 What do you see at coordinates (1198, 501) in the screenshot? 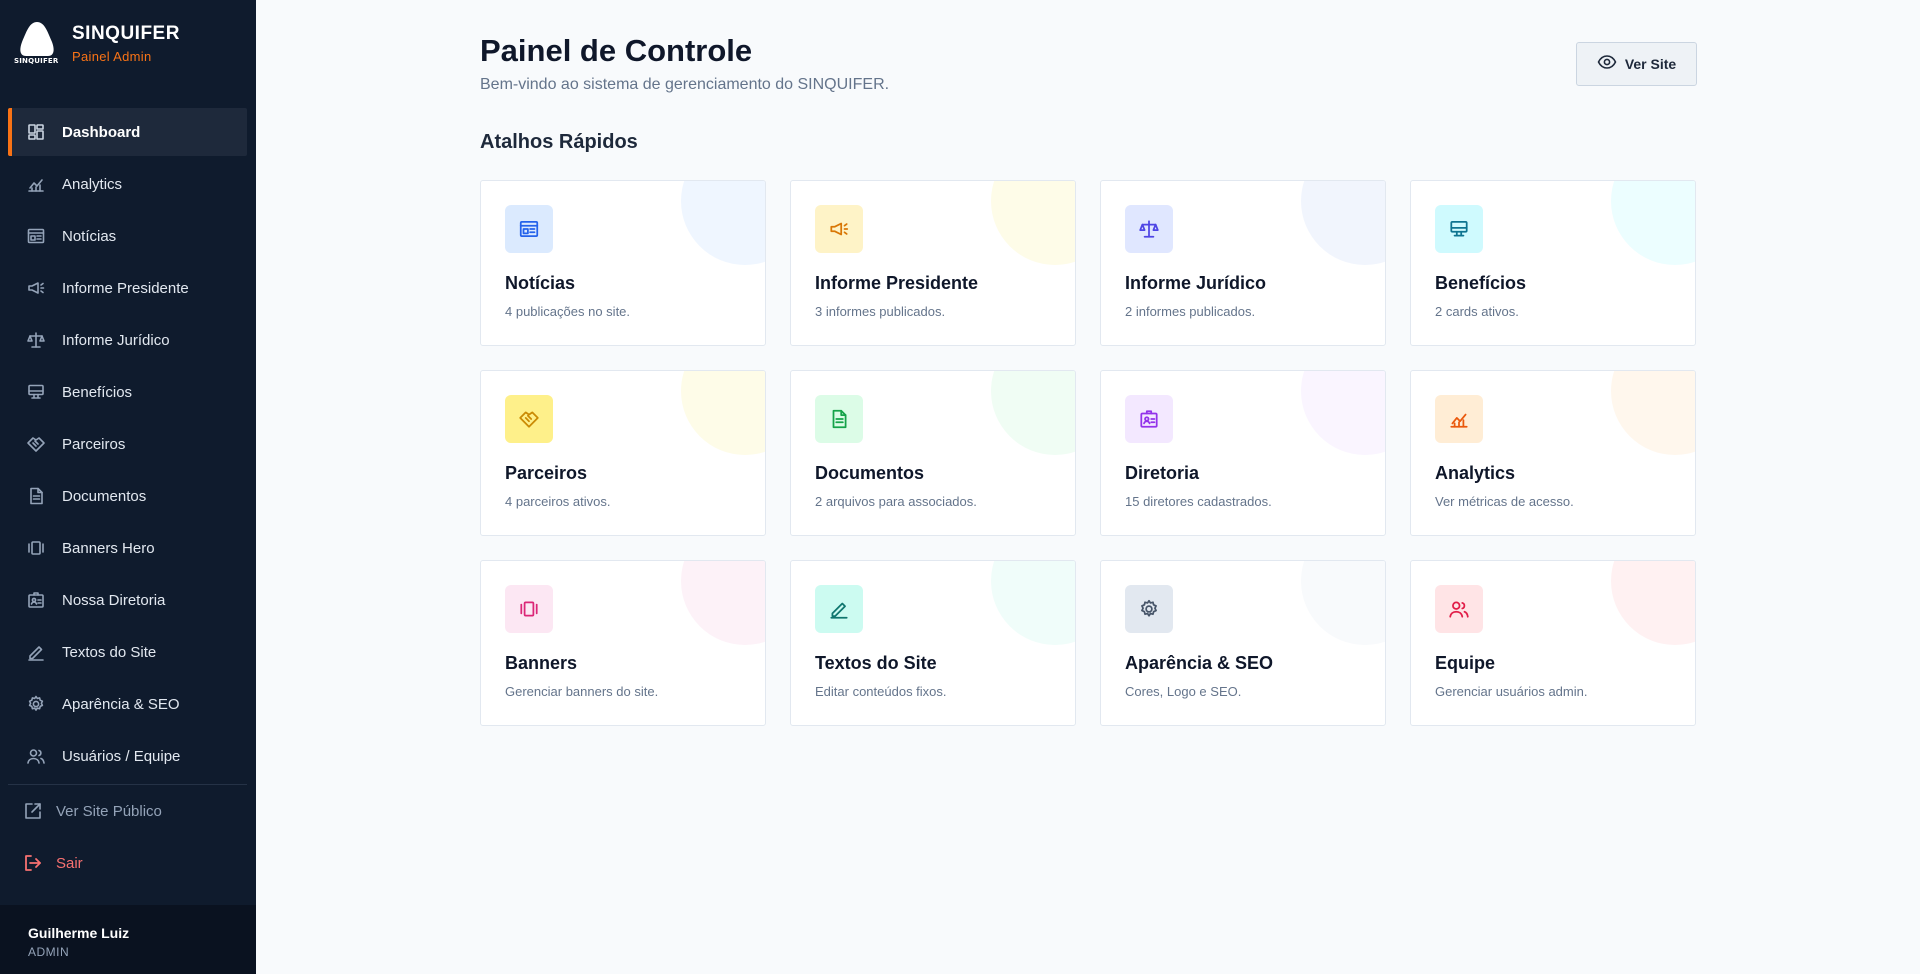
I see `card-description: 15 diretores cadastrados.` at bounding box center [1198, 501].